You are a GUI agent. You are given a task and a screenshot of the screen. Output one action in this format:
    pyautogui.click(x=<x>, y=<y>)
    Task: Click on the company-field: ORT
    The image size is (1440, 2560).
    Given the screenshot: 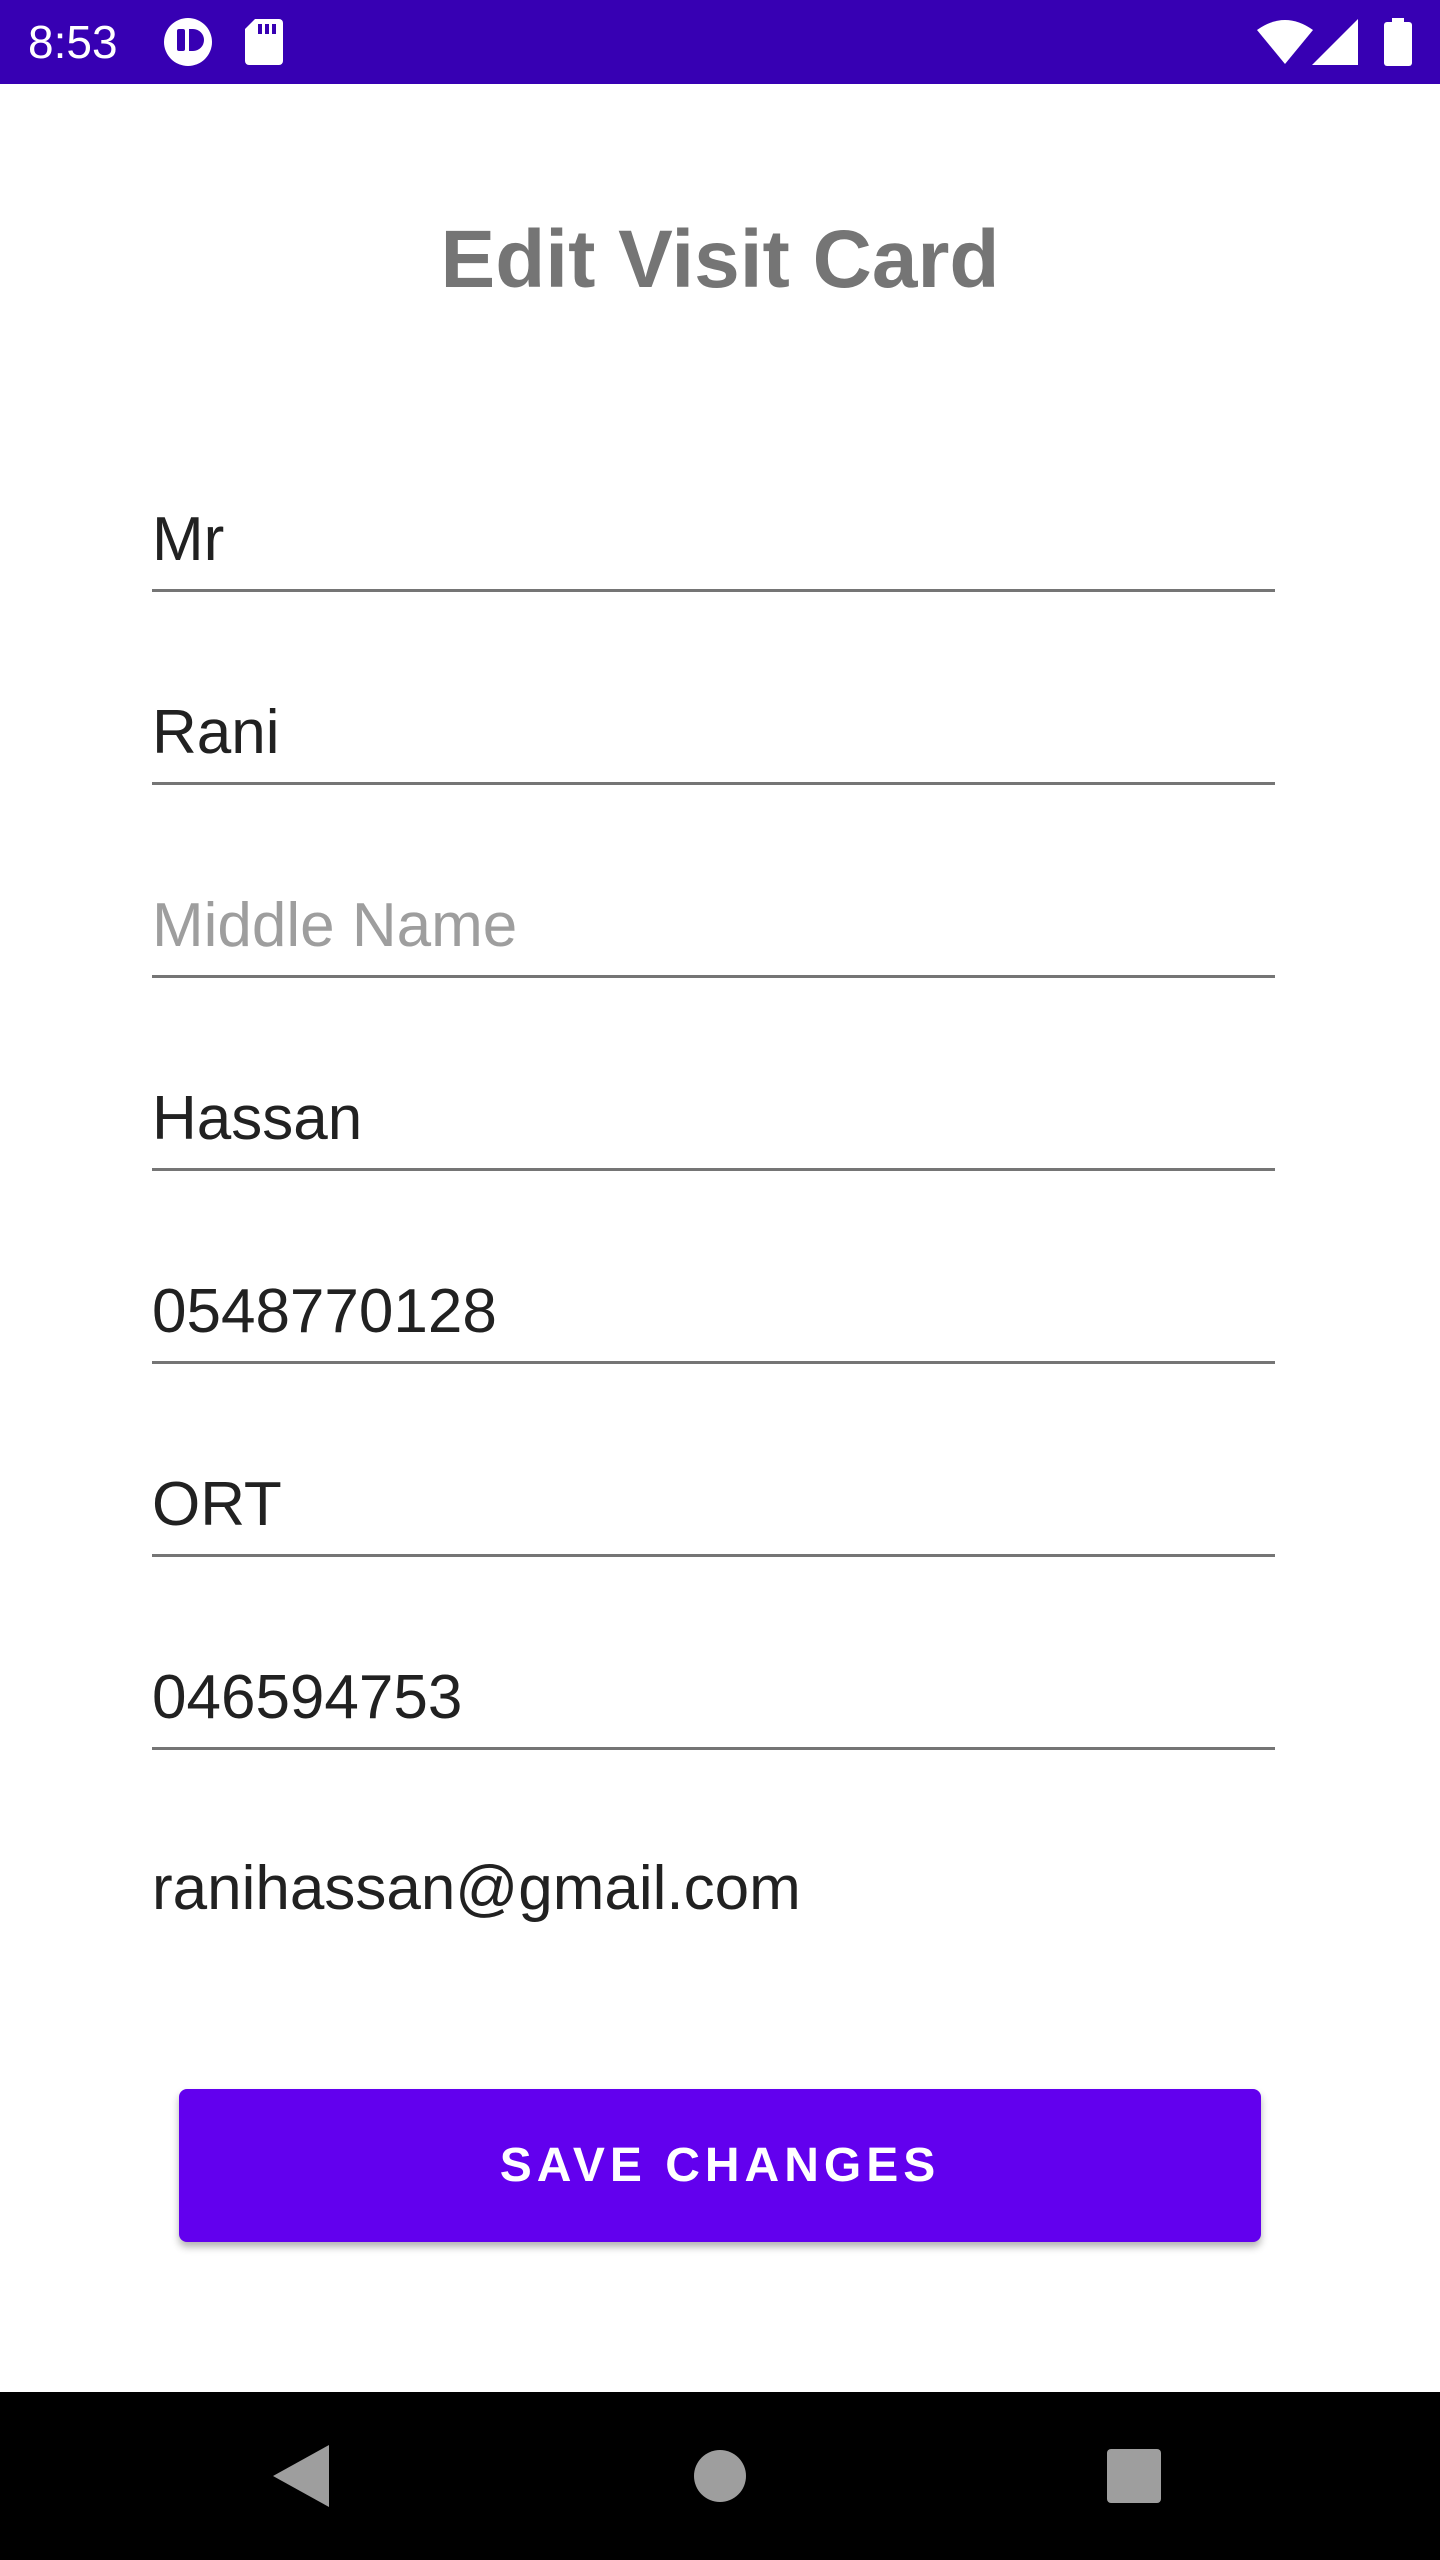 What is the action you would take?
    pyautogui.click(x=713, y=1507)
    